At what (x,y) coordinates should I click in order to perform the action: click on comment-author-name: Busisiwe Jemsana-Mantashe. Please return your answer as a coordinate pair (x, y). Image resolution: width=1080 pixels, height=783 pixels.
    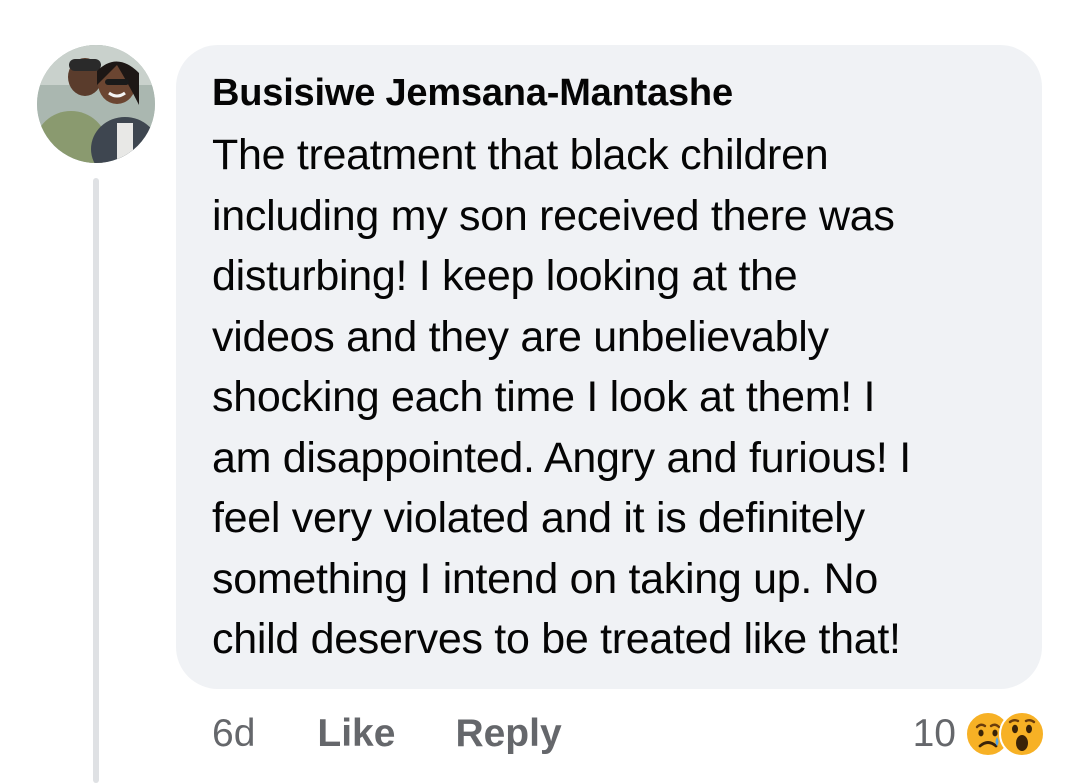
    Looking at the image, I should click on (612, 93).